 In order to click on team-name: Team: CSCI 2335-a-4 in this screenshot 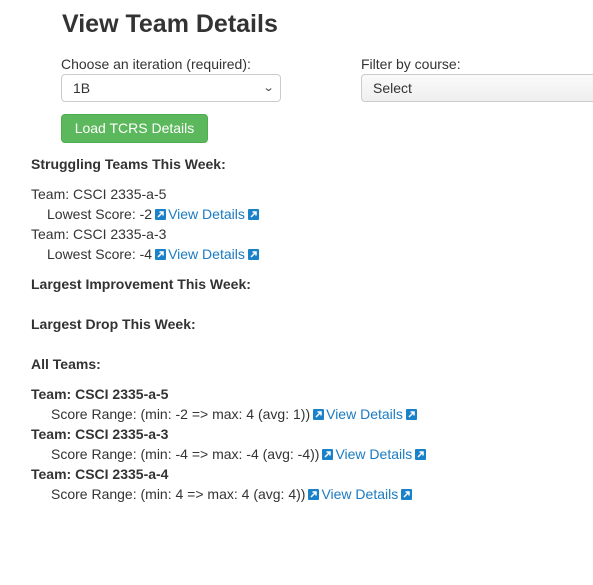, I will do `click(100, 474)`.